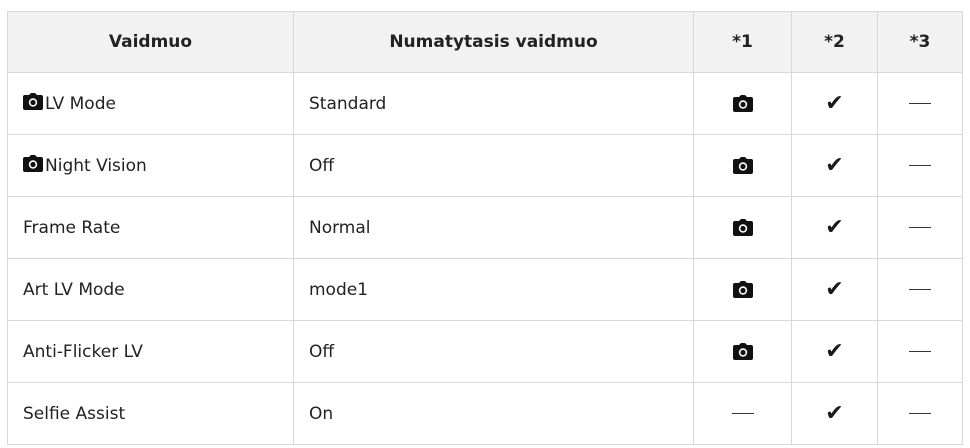 The height and width of the screenshot is (448, 970). I want to click on cell-default: Normal, so click(493, 227).